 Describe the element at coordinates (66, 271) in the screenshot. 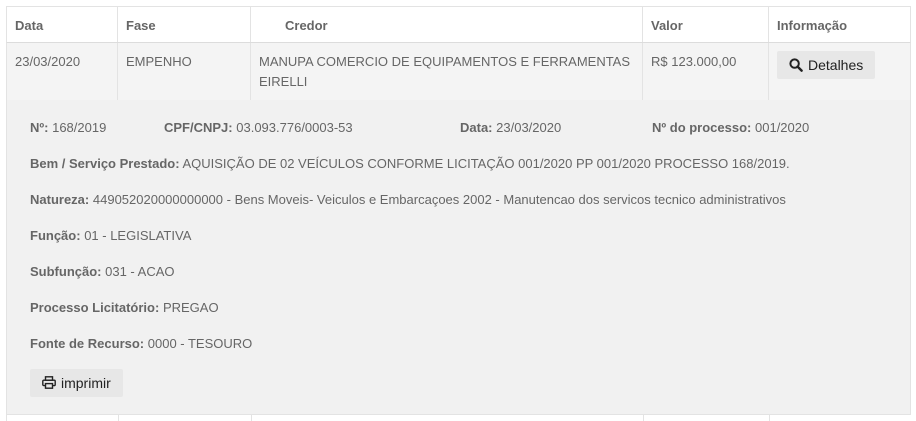

I see `subfuncao-label: Subfunção:` at that location.